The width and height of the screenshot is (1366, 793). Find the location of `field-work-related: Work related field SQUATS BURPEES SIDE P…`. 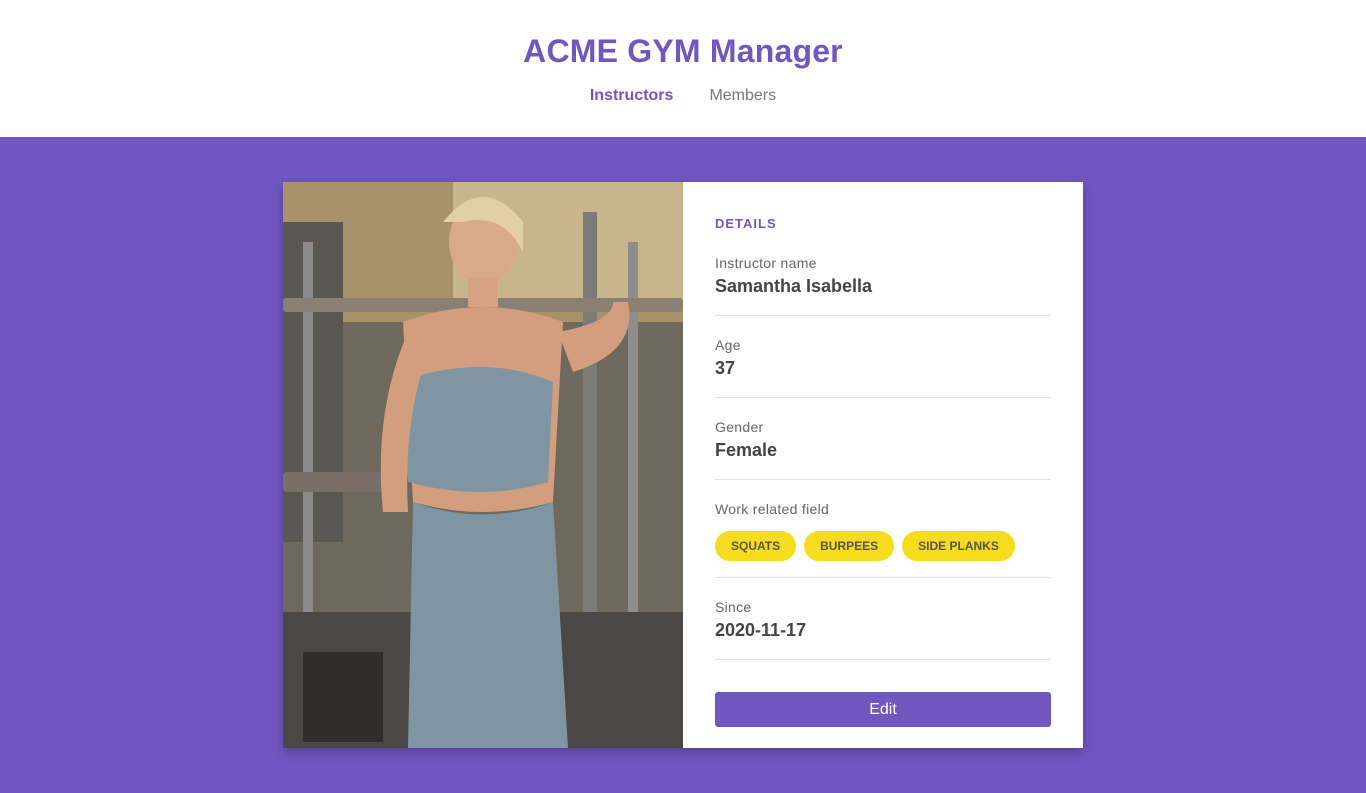

field-work-related: Work related field SQUATS BURPEES SIDE P… is located at coordinates (883, 529).